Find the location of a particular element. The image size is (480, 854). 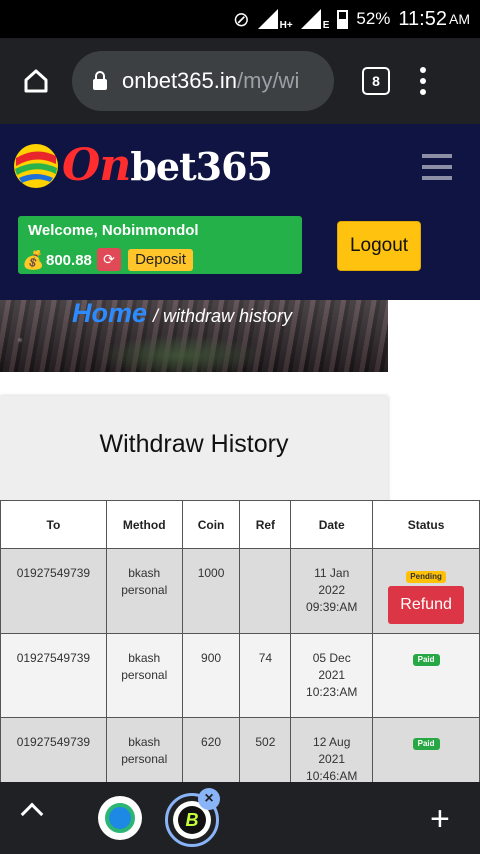

do-not-disturb-icon: ⊘ is located at coordinates (241, 19).